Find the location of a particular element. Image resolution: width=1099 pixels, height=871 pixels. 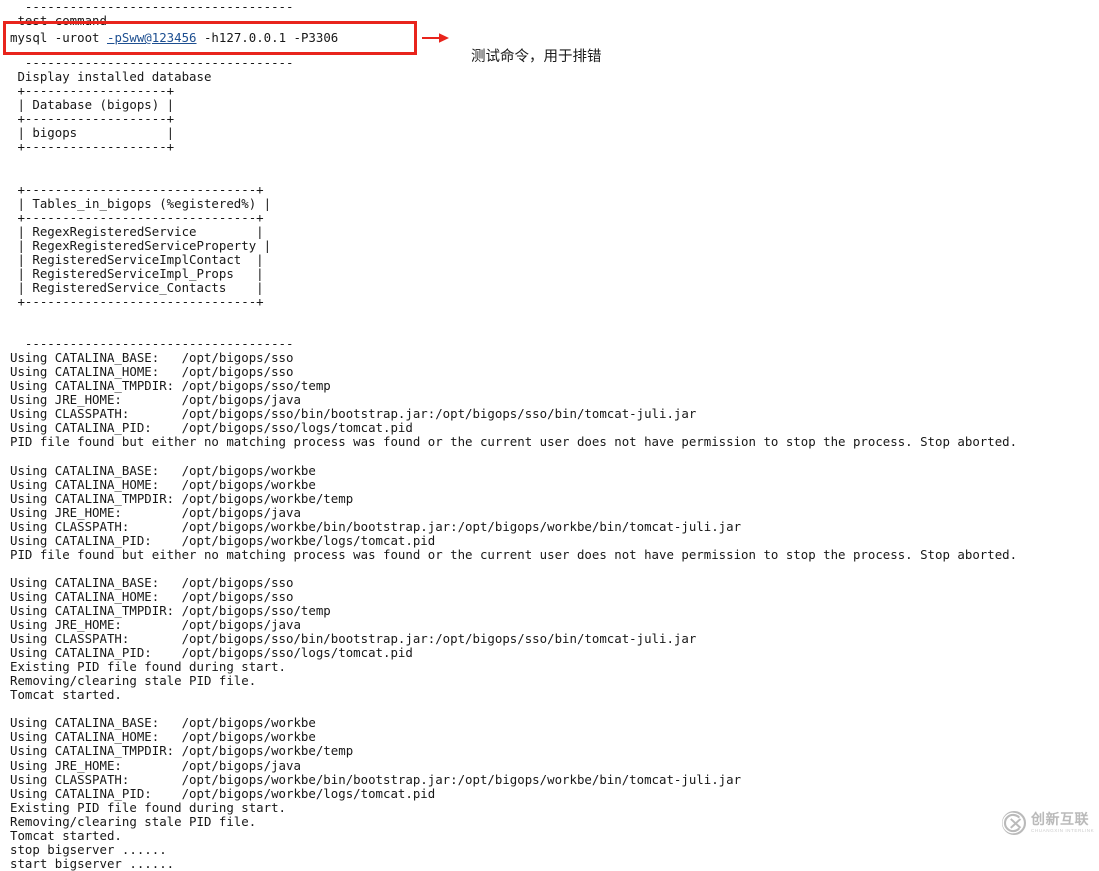

watermark-en-label: CHUANGXIN INTERLINK is located at coordinates (1063, 830).